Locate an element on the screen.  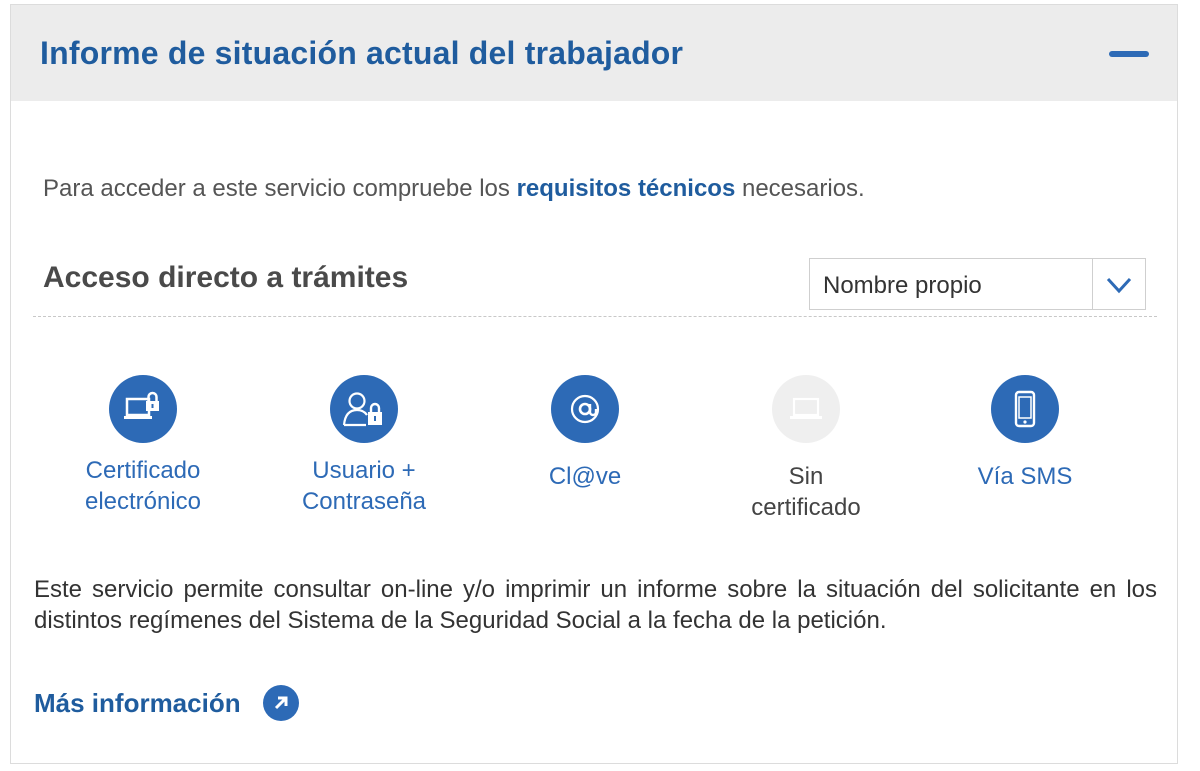
section-divider is located at coordinates (595, 316).